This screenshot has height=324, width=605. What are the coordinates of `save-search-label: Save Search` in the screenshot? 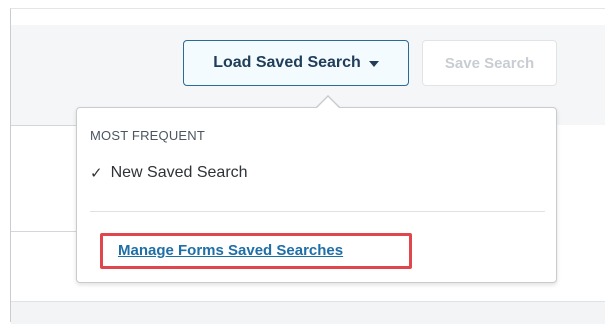 It's located at (489, 63).